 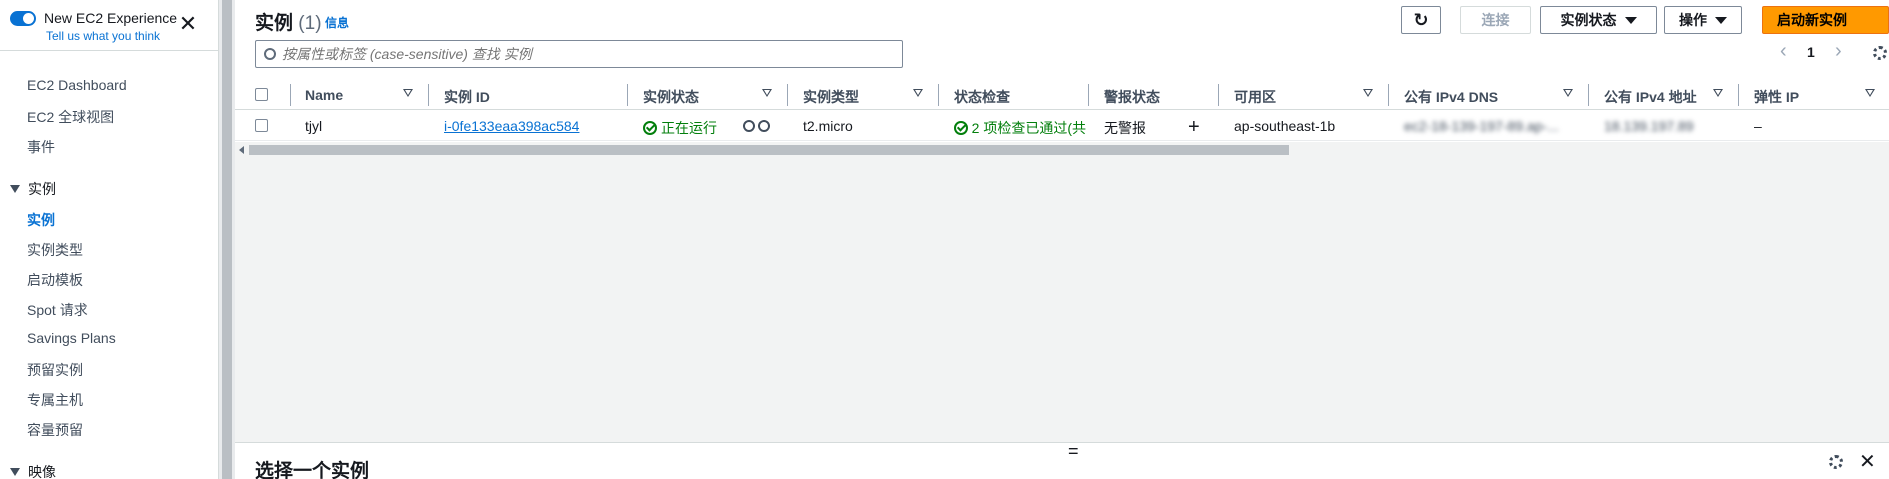 I want to click on col-header-instance-id: 实例 ID, so click(x=467, y=97).